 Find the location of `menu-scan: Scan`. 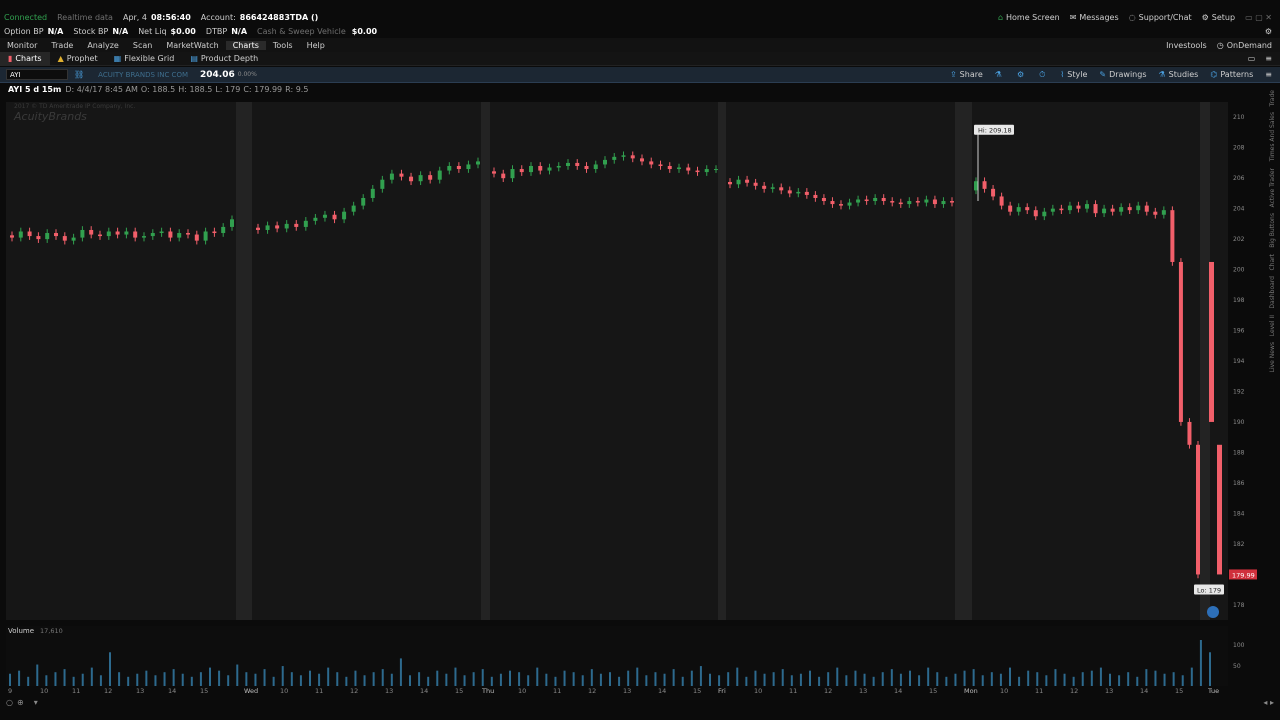

menu-scan: Scan is located at coordinates (142, 45).